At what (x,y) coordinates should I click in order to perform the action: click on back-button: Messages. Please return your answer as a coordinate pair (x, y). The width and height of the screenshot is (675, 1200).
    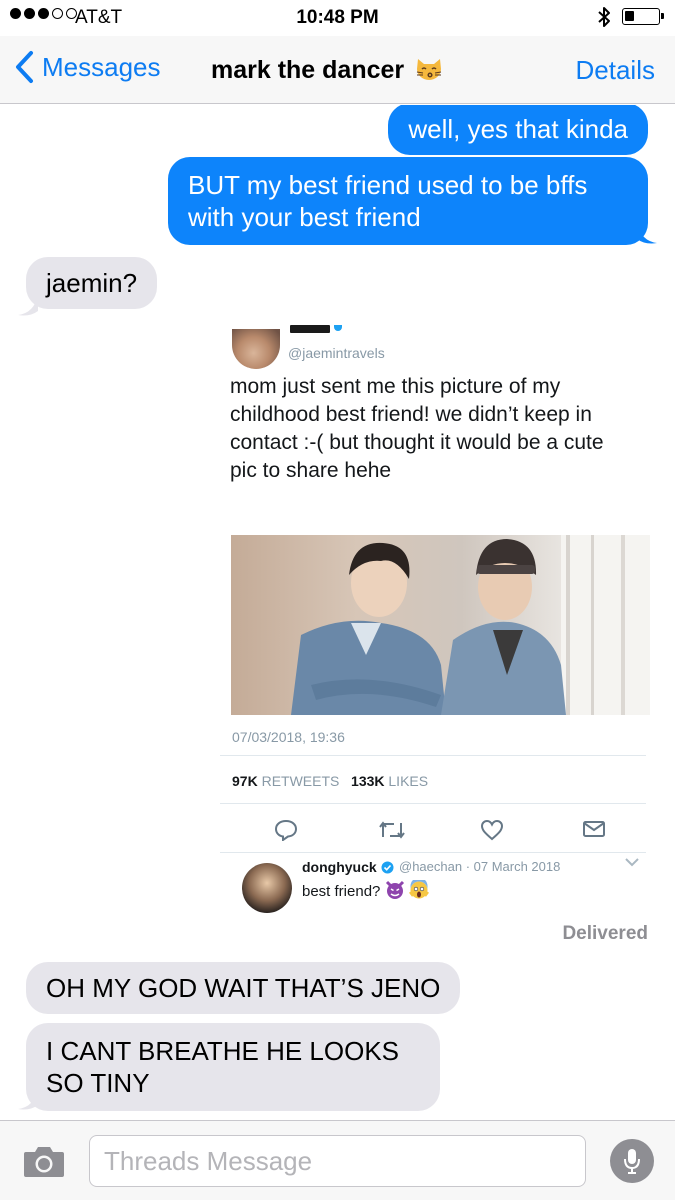
    Looking at the image, I should click on (87, 67).